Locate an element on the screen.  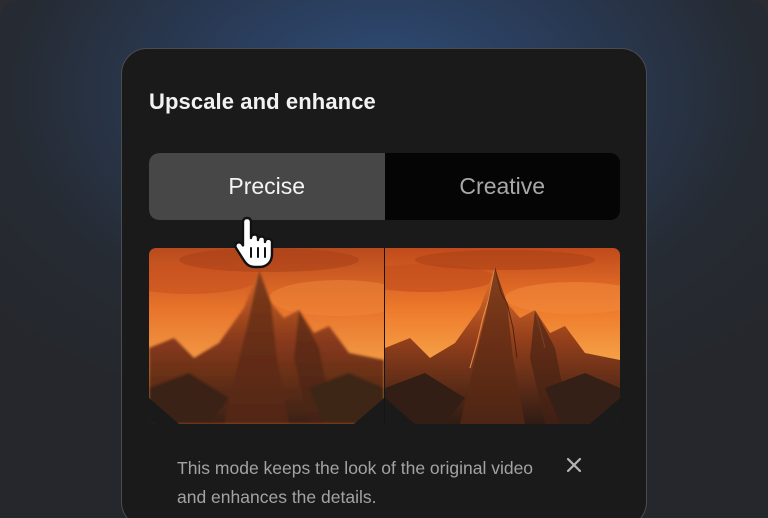
mountain-image-enhanced is located at coordinates (502, 336).